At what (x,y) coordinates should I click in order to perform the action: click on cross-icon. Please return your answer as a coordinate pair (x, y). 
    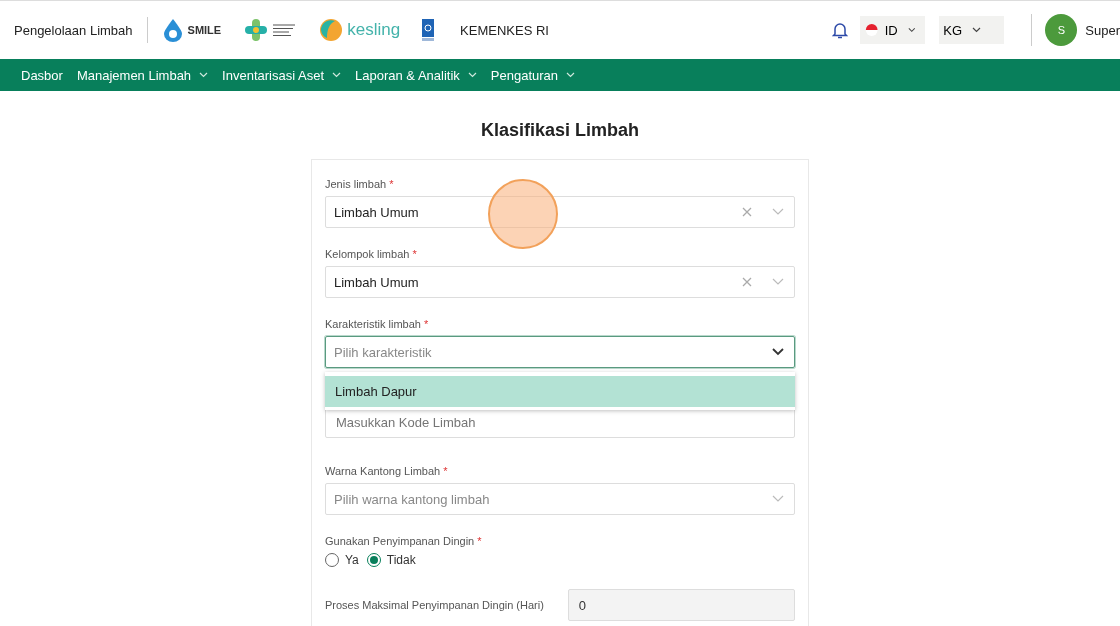
    Looking at the image, I should click on (256, 30).